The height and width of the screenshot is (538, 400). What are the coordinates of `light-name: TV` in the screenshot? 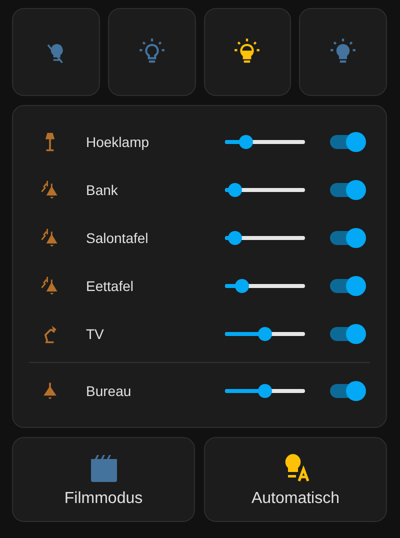 It's located at (95, 334).